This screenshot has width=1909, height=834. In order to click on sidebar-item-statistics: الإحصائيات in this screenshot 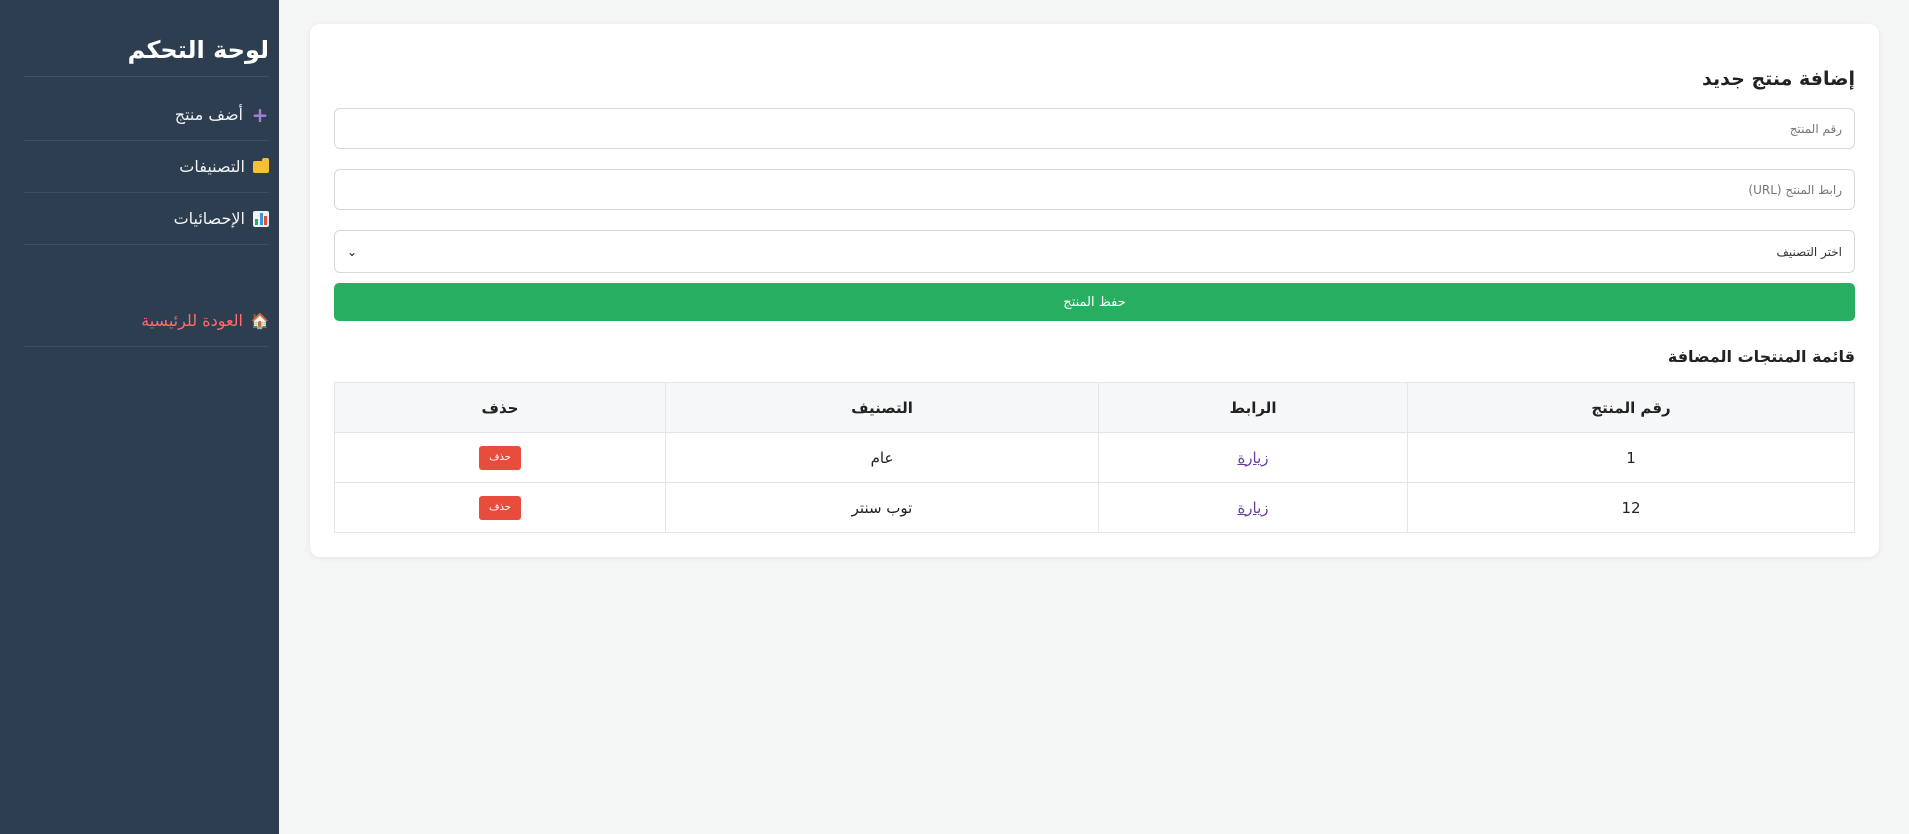, I will do `click(146, 219)`.